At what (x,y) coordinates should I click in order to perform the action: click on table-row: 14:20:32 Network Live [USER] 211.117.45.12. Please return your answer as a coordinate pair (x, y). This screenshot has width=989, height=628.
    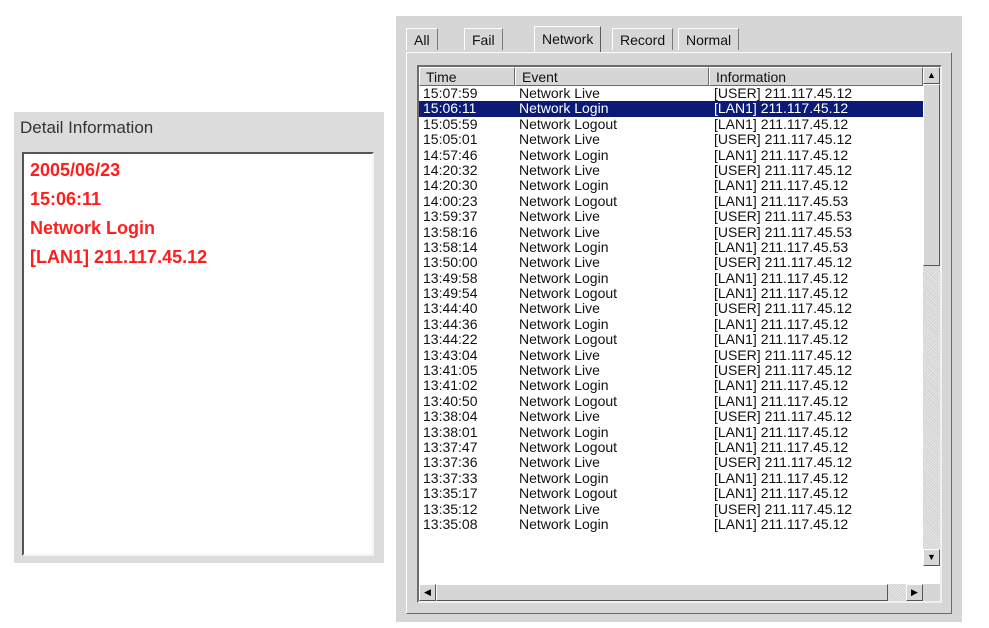
    Looking at the image, I should click on (671, 169).